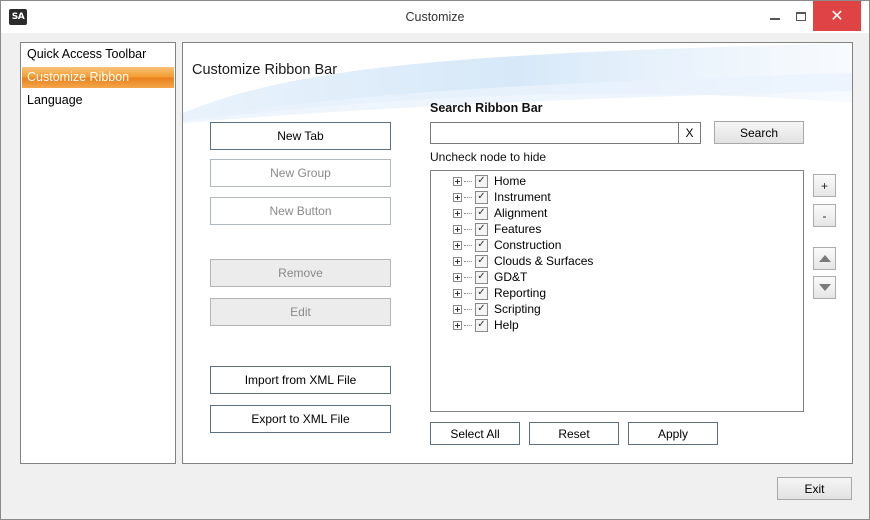 The image size is (870, 520). What do you see at coordinates (673, 433) in the screenshot?
I see `apply-button: Apply` at bounding box center [673, 433].